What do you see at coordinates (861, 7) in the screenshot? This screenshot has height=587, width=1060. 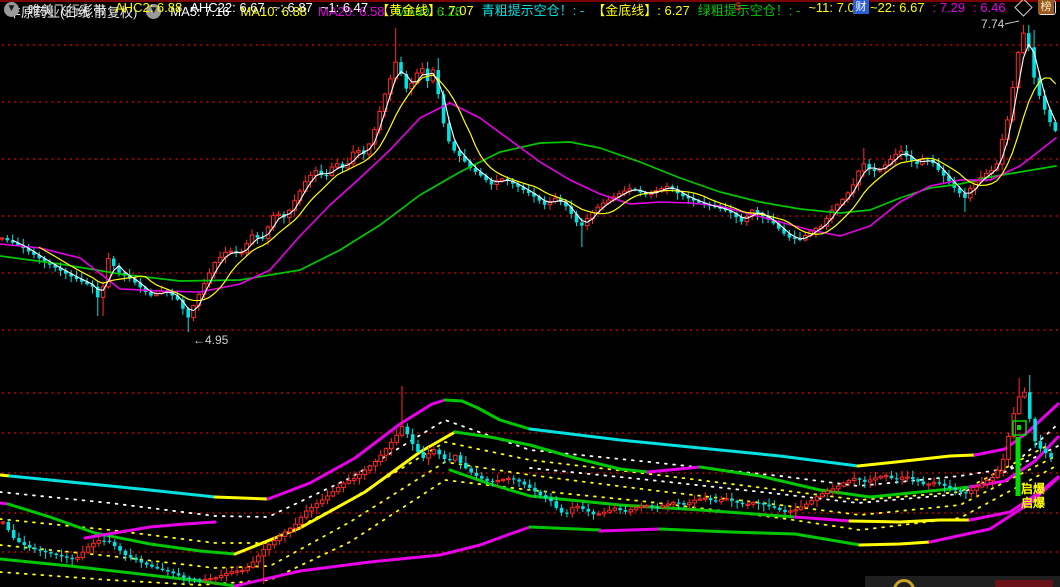 I see `divider-badge: 财` at bounding box center [861, 7].